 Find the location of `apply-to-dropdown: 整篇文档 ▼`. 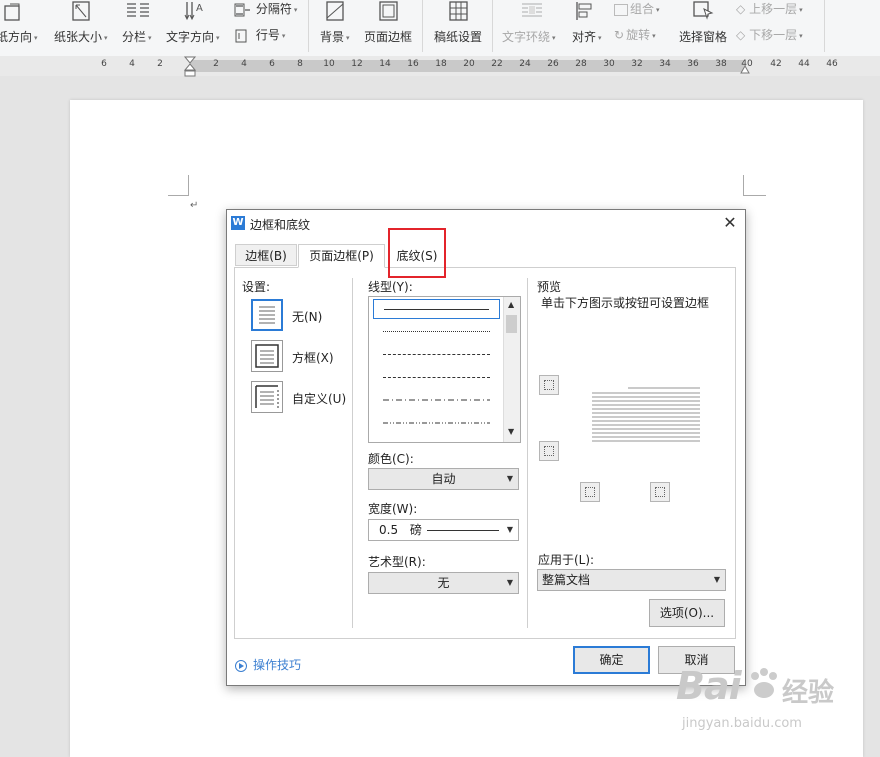

apply-to-dropdown: 整篇文档 ▼ is located at coordinates (631, 580).